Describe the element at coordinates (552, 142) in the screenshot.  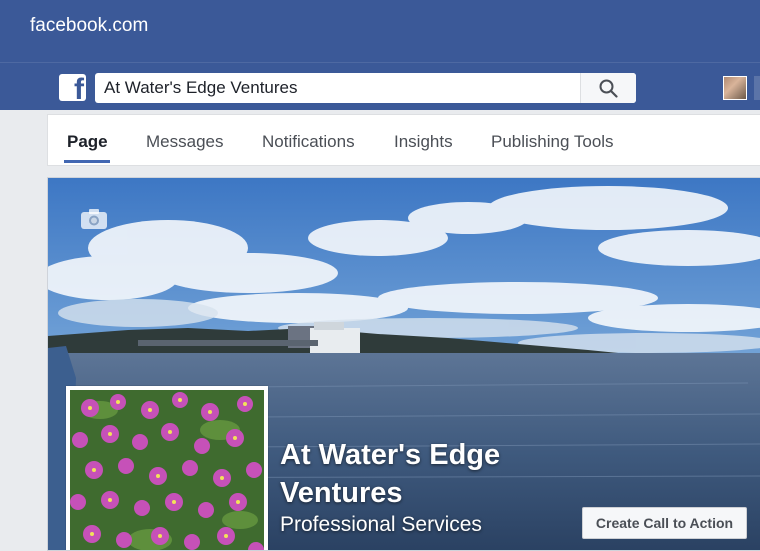
I see `tab-publishing-tools: Publishing Tools` at that location.